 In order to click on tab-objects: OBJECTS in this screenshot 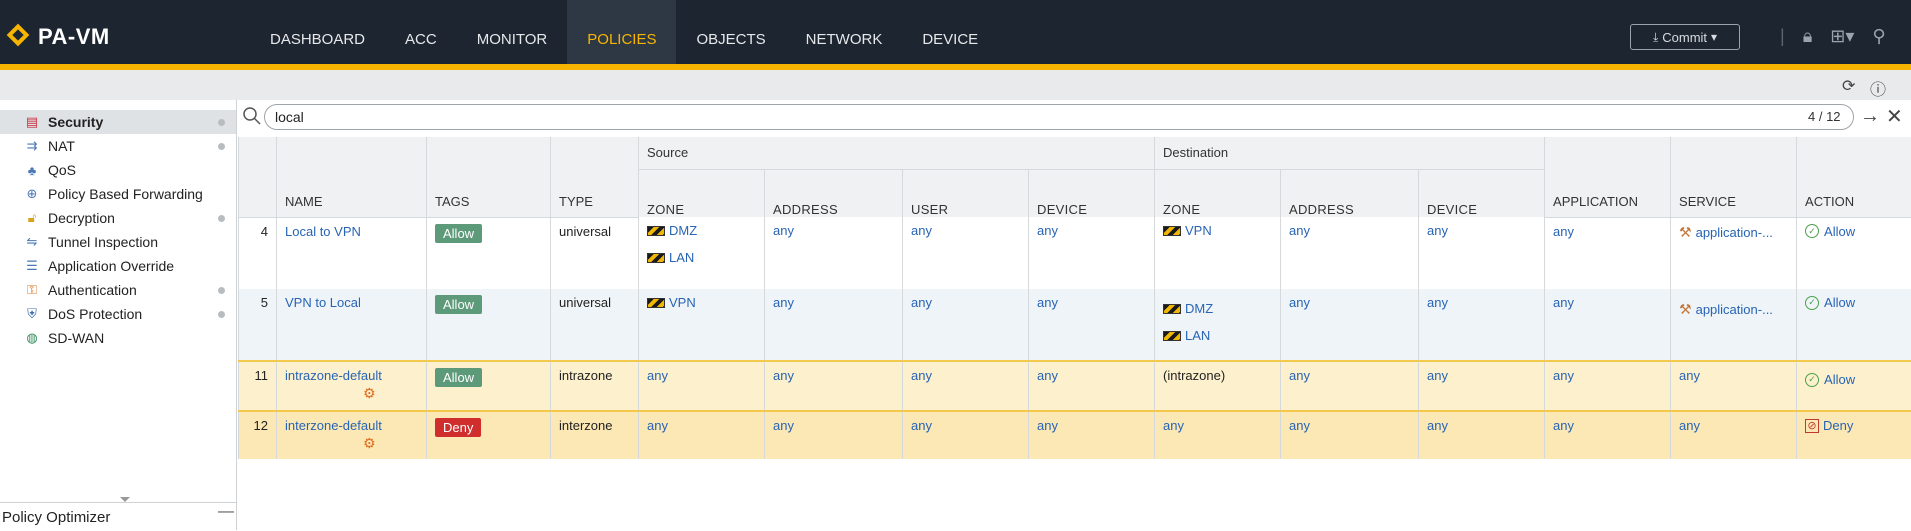, I will do `click(730, 32)`.